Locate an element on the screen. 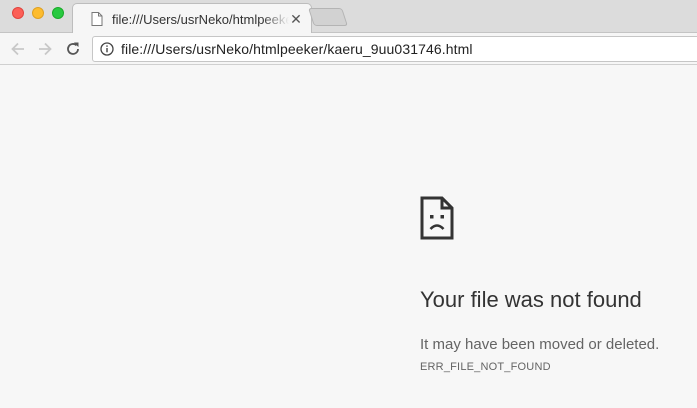  tab-close-icon: ✕ is located at coordinates (296, 19).